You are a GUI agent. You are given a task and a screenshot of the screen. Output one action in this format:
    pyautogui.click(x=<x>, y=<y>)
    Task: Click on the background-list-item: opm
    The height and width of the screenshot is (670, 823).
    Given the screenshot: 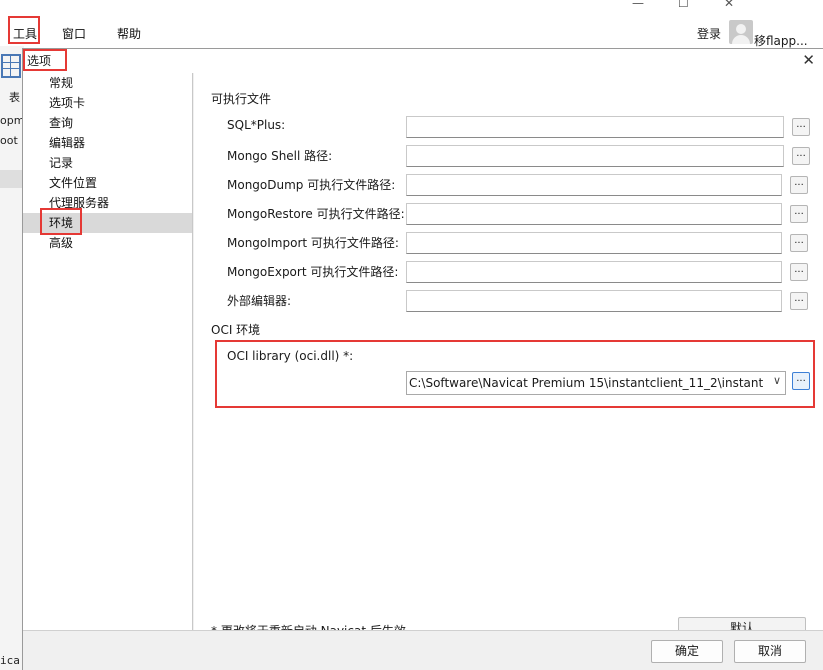 What is the action you would take?
    pyautogui.click(x=12, y=120)
    